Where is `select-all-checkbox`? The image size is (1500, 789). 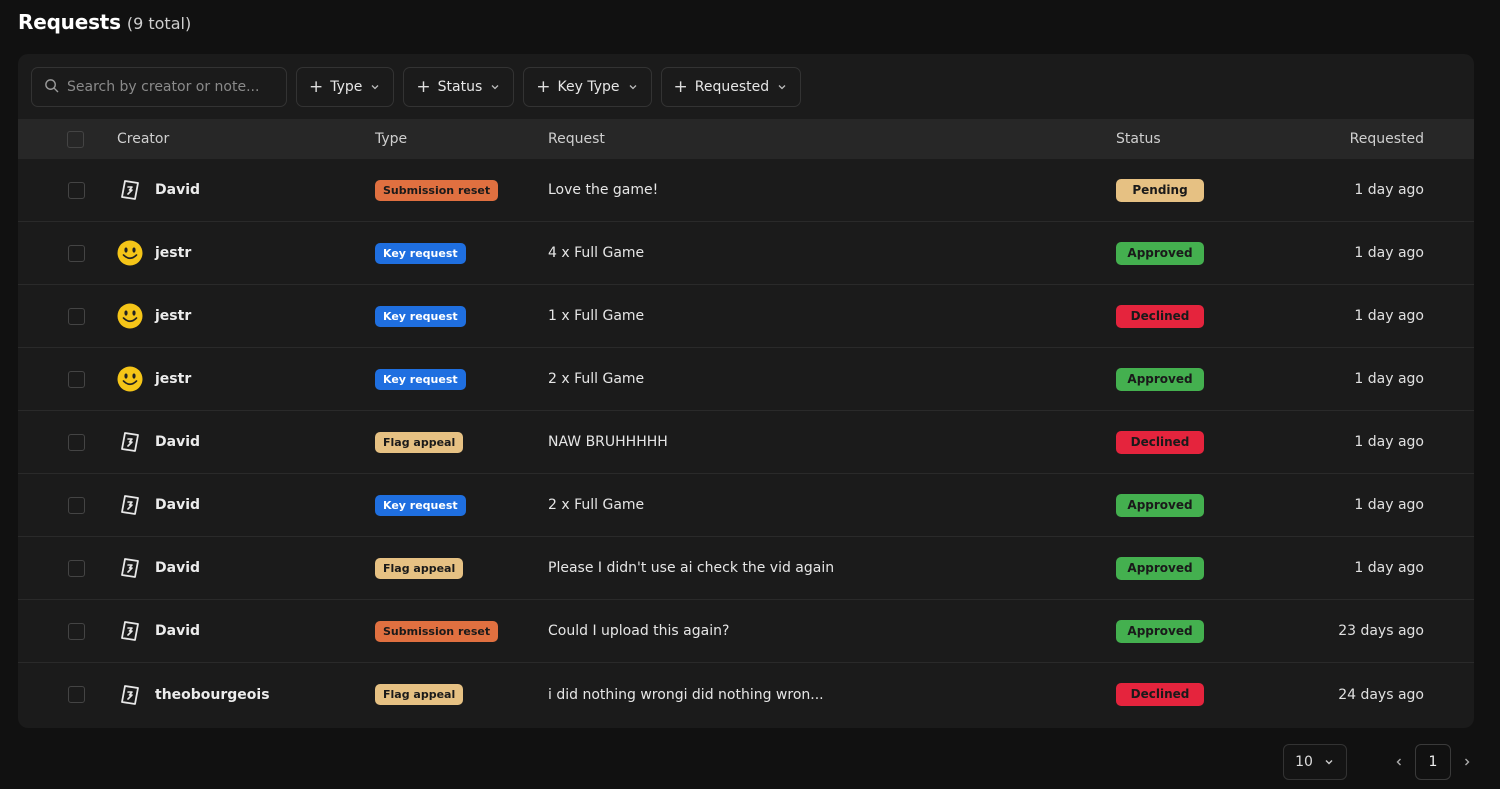 select-all-checkbox is located at coordinates (75, 139).